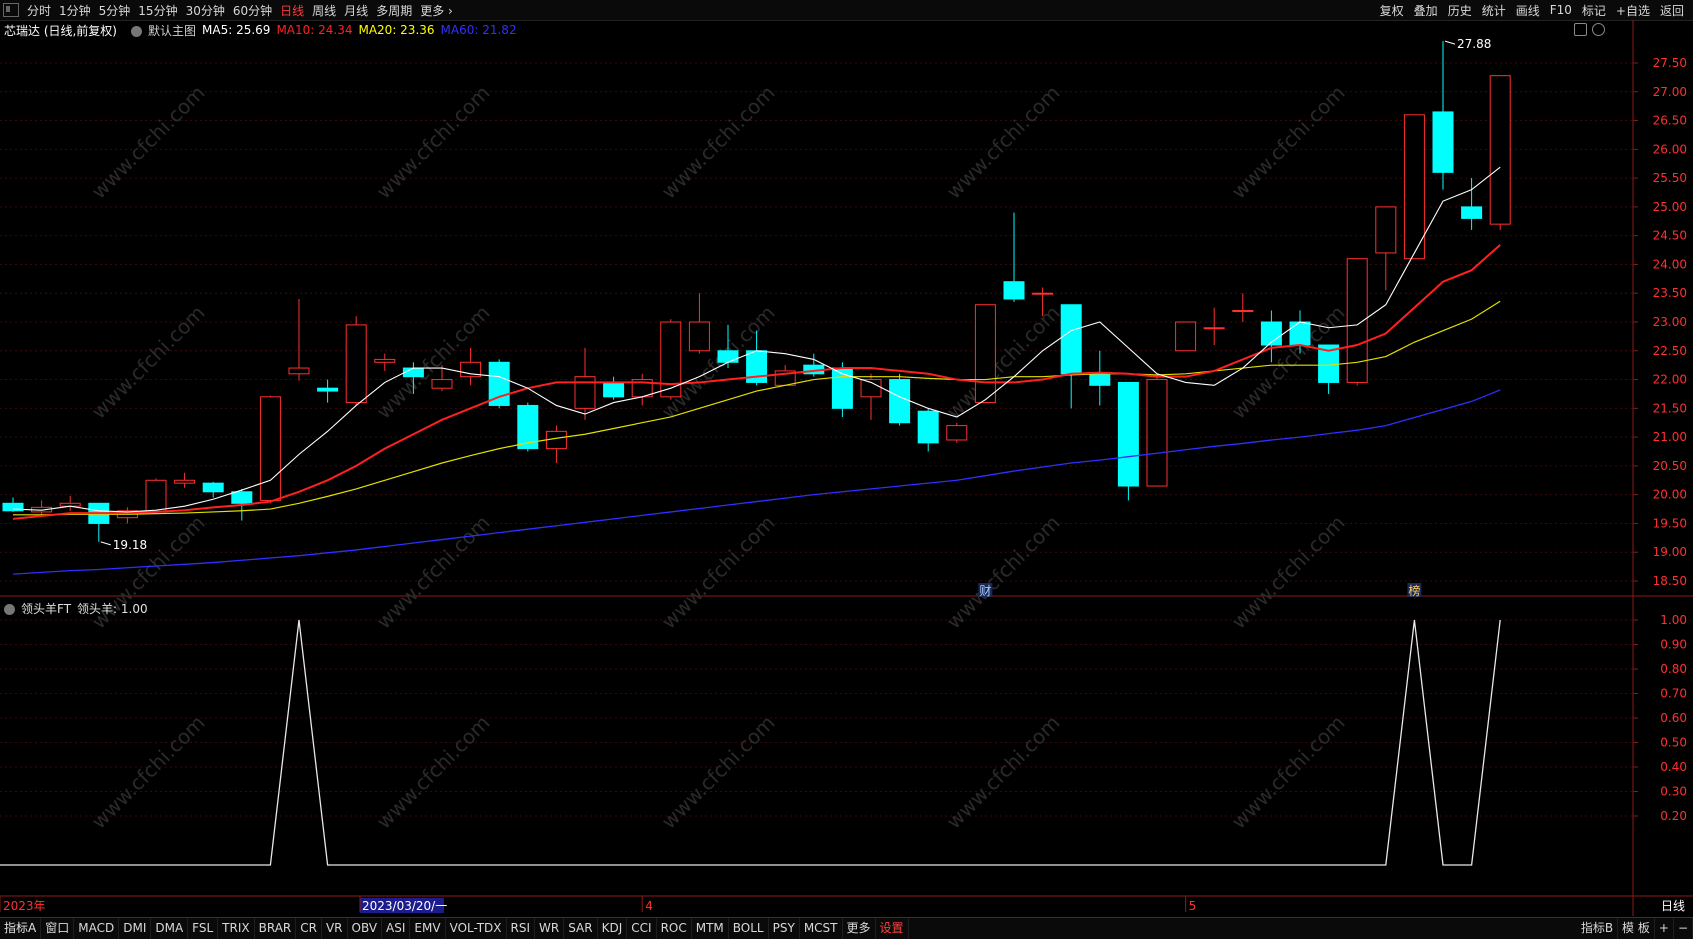  I want to click on indicator-tab-21: PSY, so click(784, 928).